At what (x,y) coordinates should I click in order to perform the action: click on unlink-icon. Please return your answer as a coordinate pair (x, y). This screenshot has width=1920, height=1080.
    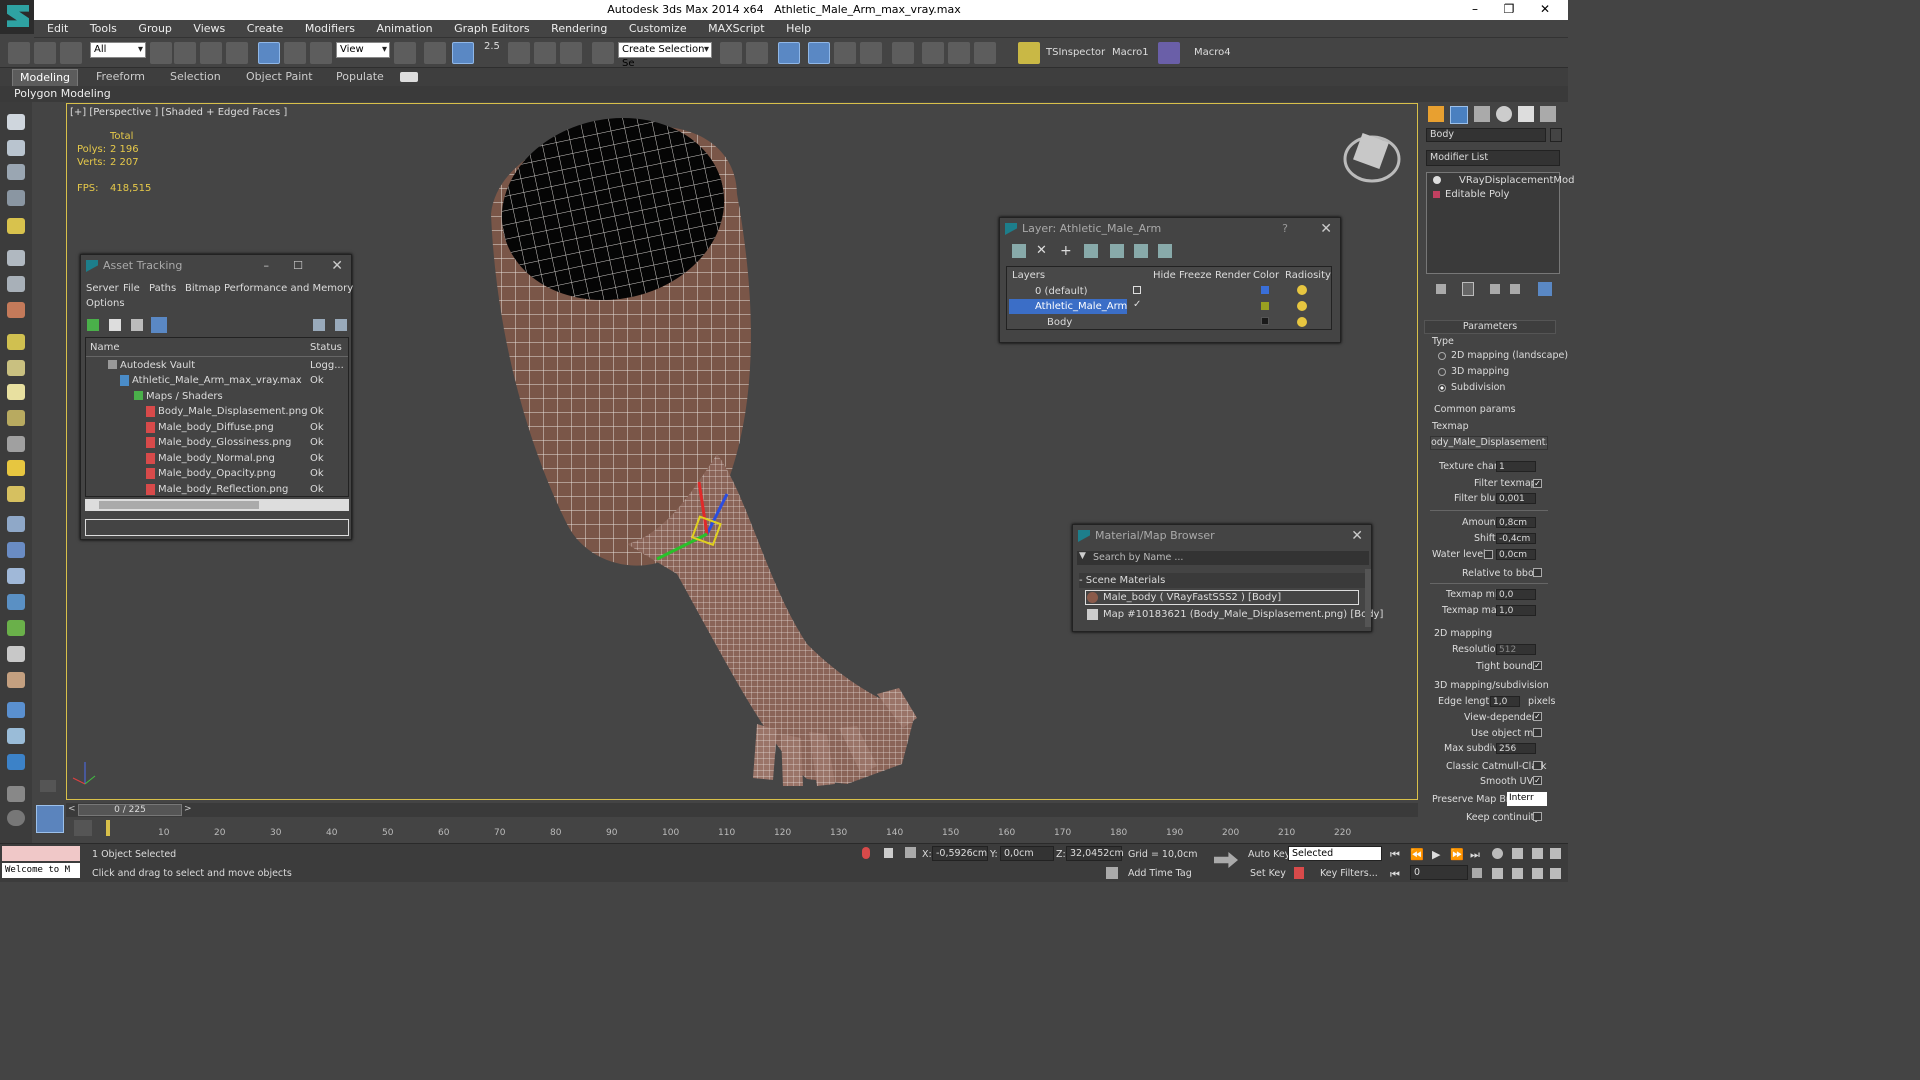
    Looking at the image, I should click on (45, 53).